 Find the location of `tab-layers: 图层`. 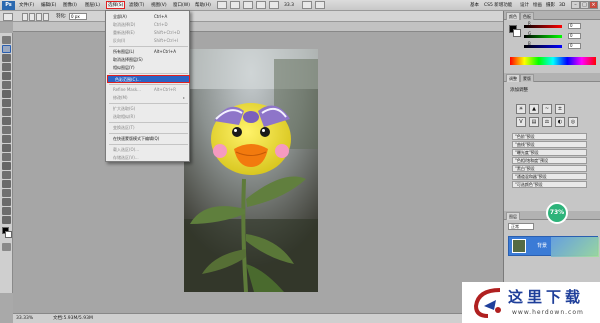

tab-layers: 图层 is located at coordinates (513, 216).